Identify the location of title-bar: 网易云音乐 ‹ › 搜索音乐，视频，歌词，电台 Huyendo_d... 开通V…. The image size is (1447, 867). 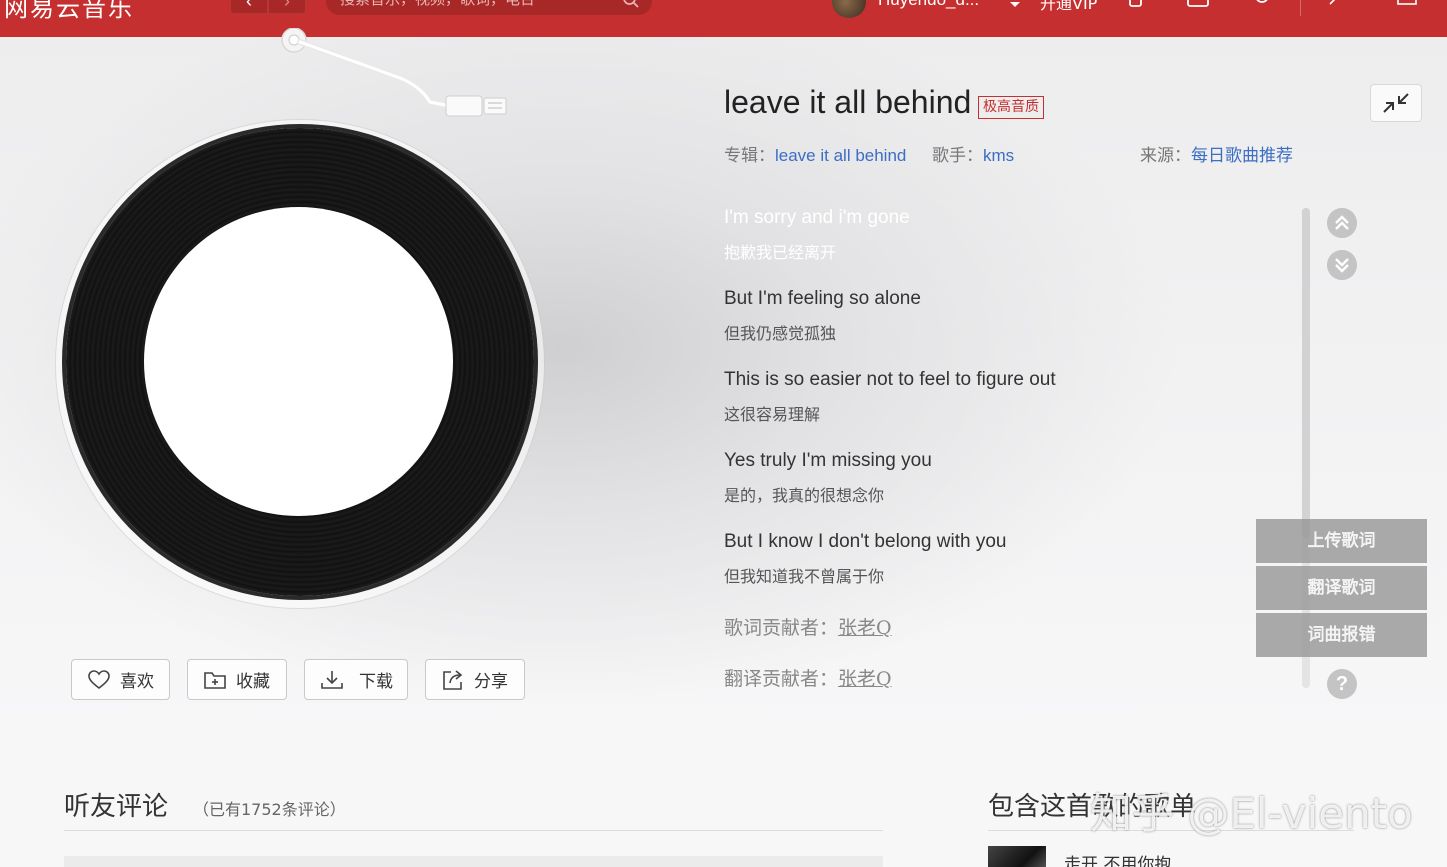
(723, 18).